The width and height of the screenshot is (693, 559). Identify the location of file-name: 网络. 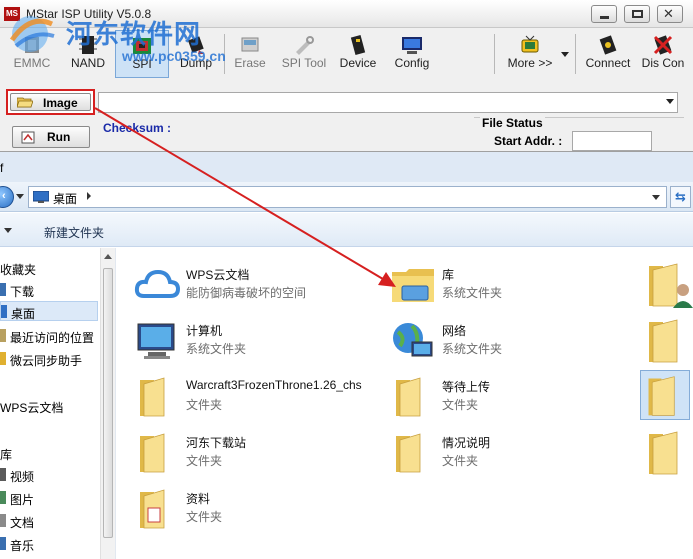
(454, 331).